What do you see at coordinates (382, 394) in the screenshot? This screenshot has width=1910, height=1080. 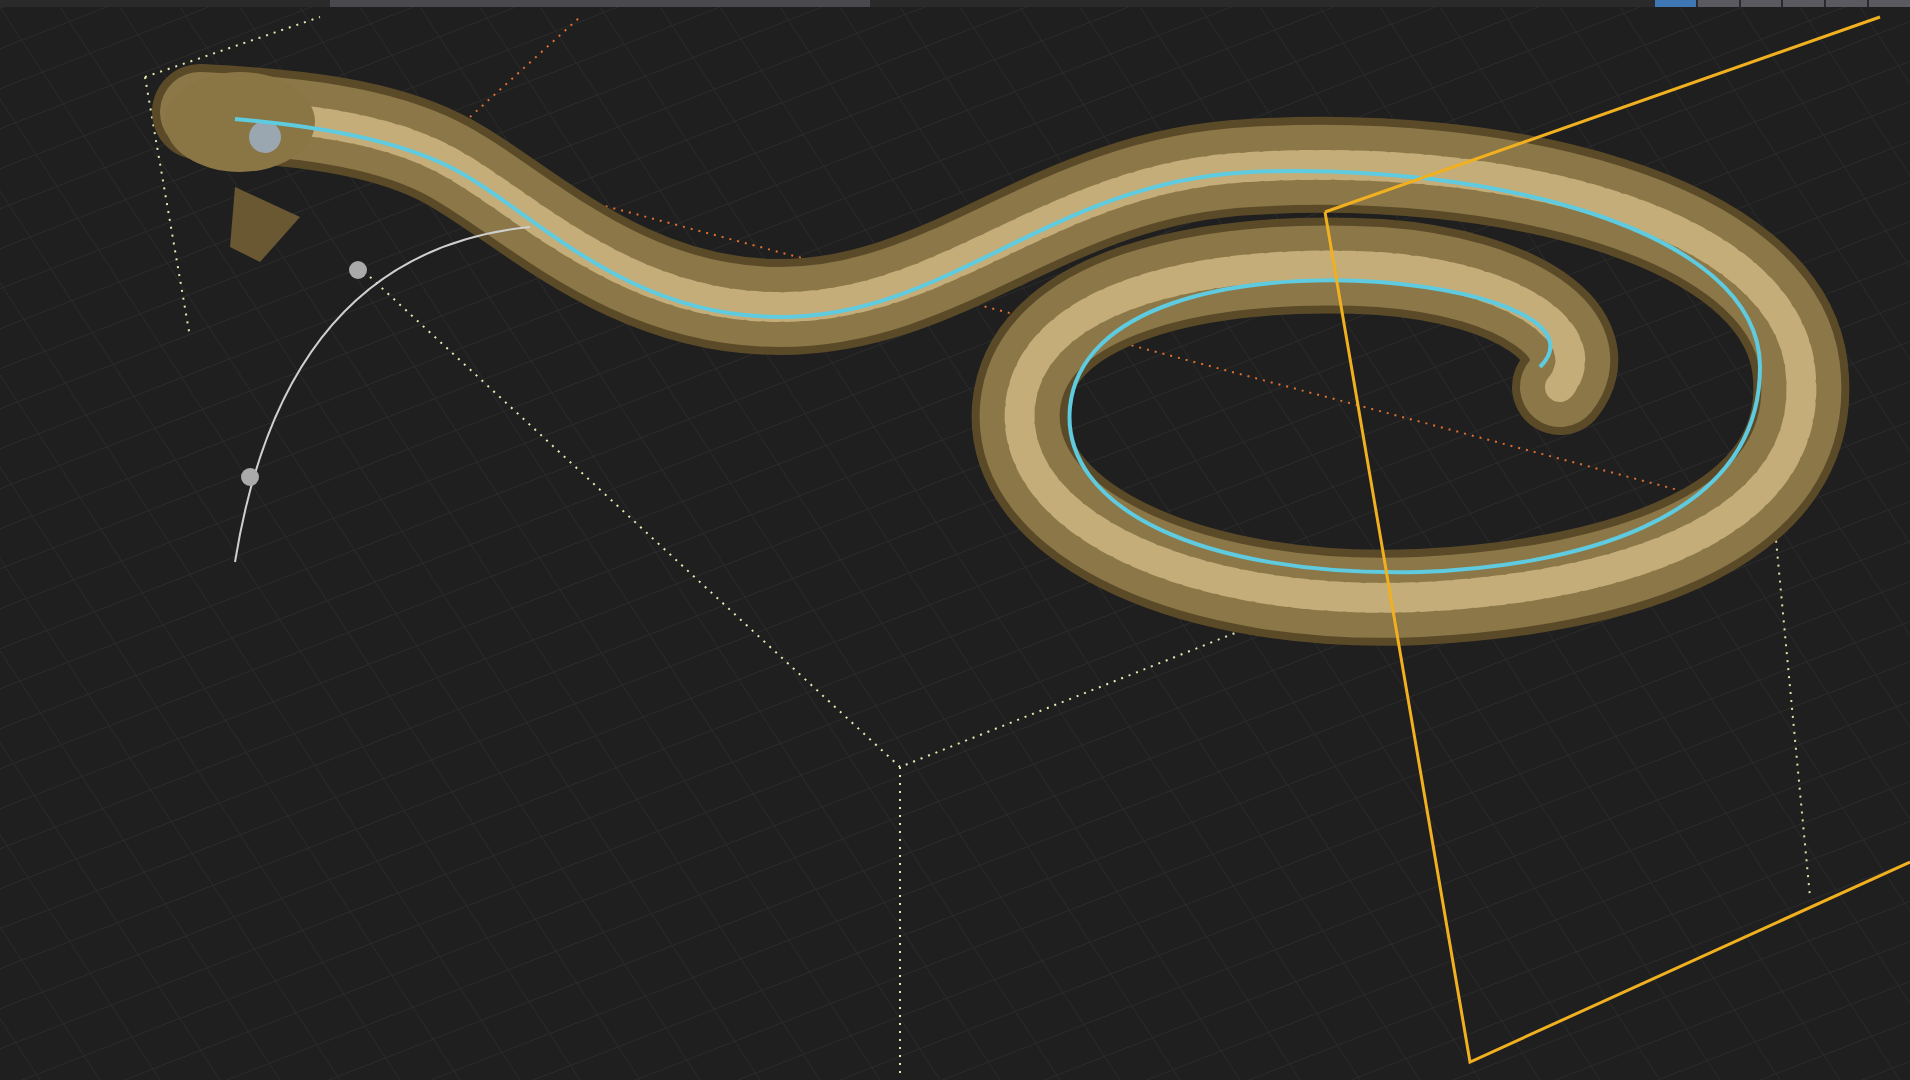 I see `motion-path` at bounding box center [382, 394].